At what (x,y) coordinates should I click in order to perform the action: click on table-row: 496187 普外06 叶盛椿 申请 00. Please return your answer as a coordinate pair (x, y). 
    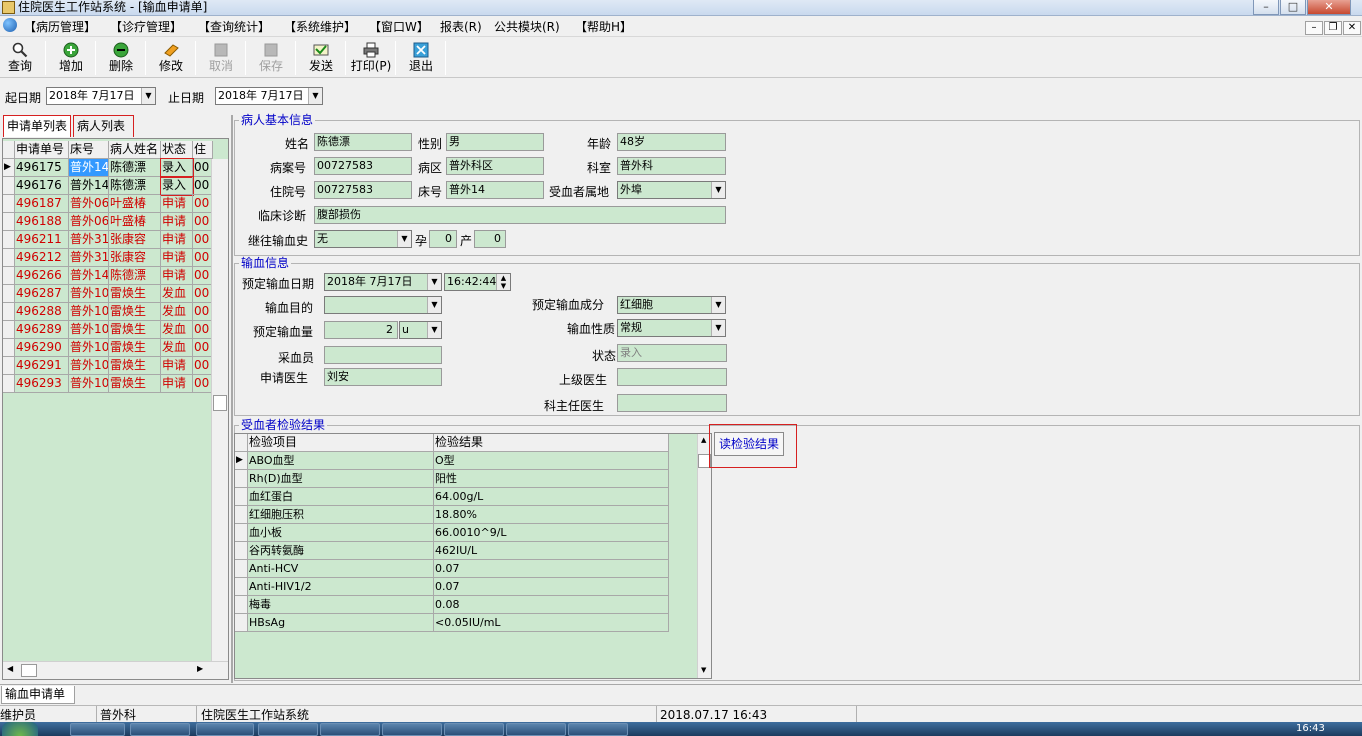
    Looking at the image, I should click on (108, 204).